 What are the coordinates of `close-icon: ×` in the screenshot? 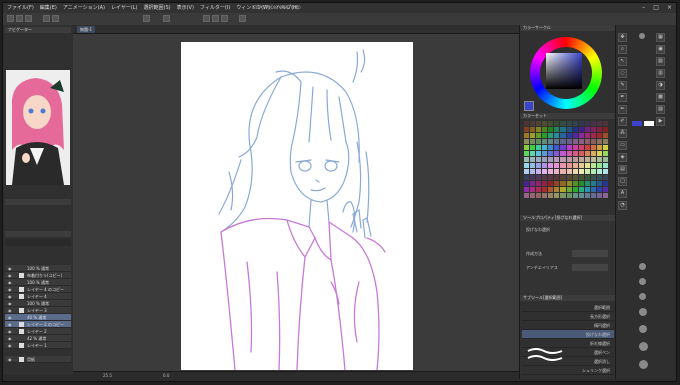 It's located at (669, 7).